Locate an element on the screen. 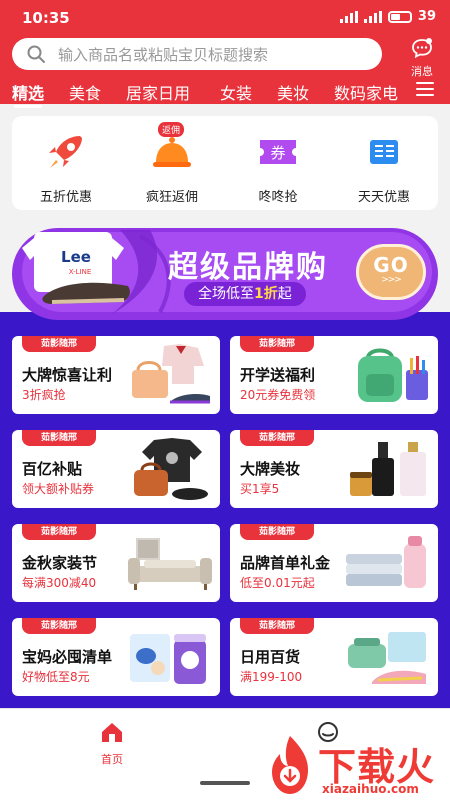 The image size is (450, 800). status-bar: 10:35 39 is located at coordinates (225, 18).